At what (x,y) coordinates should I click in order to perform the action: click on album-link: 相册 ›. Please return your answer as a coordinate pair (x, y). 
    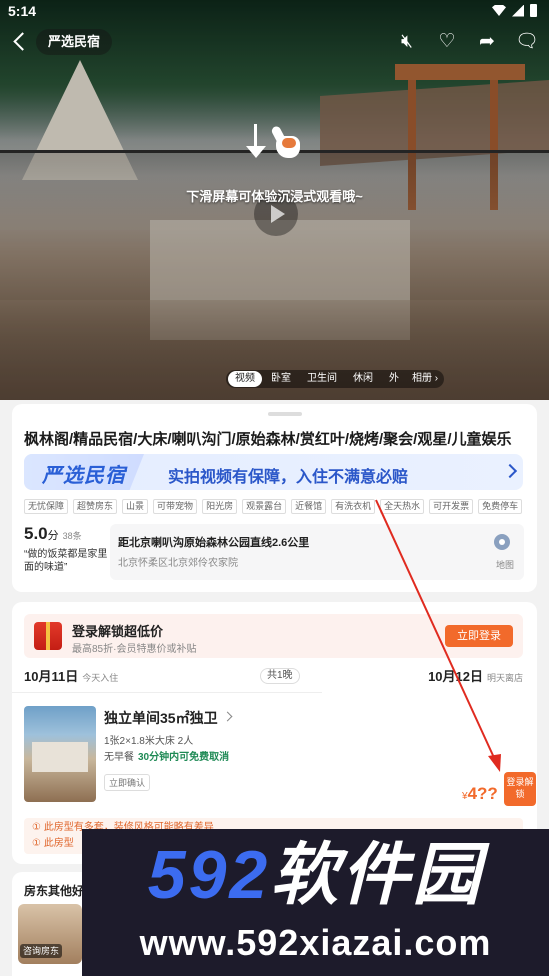
    Looking at the image, I should click on (425, 379).